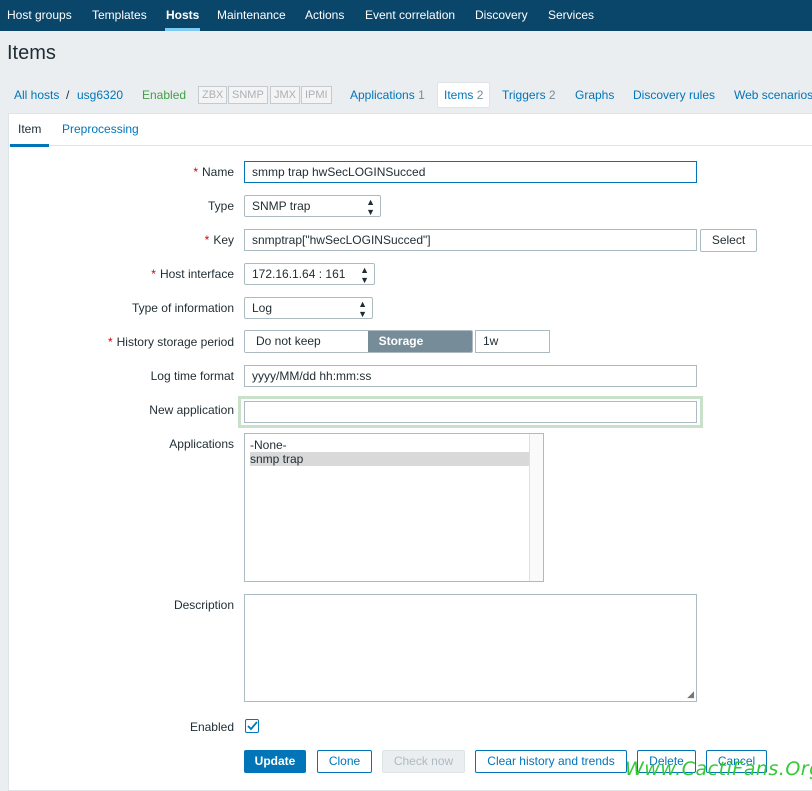 Image resolution: width=812 pixels, height=791 pixels. I want to click on all-hosts-link: All hosts, so click(36, 95).